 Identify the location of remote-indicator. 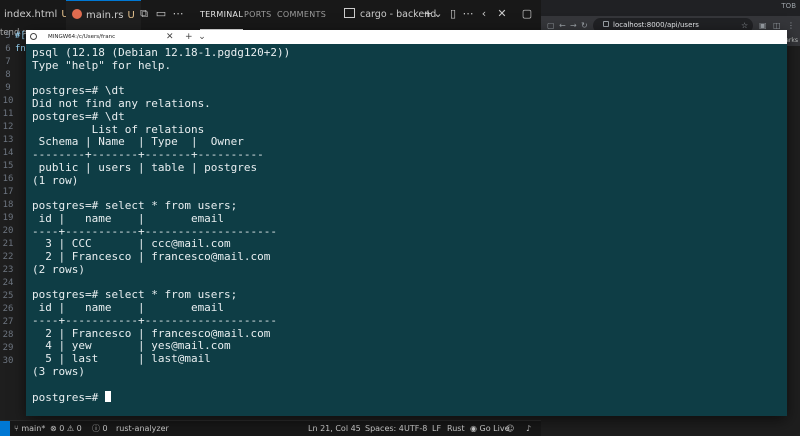
(5, 428).